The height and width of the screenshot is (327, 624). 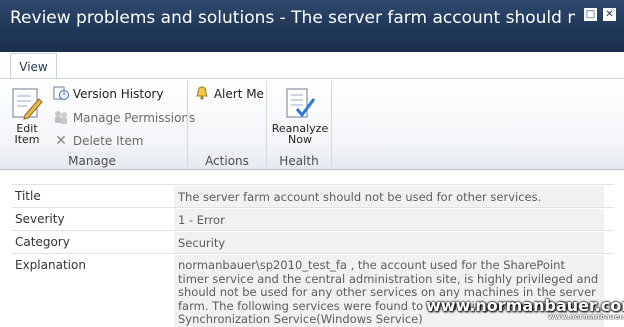 What do you see at coordinates (42, 242) in the screenshot?
I see `field-label: Category` at bounding box center [42, 242].